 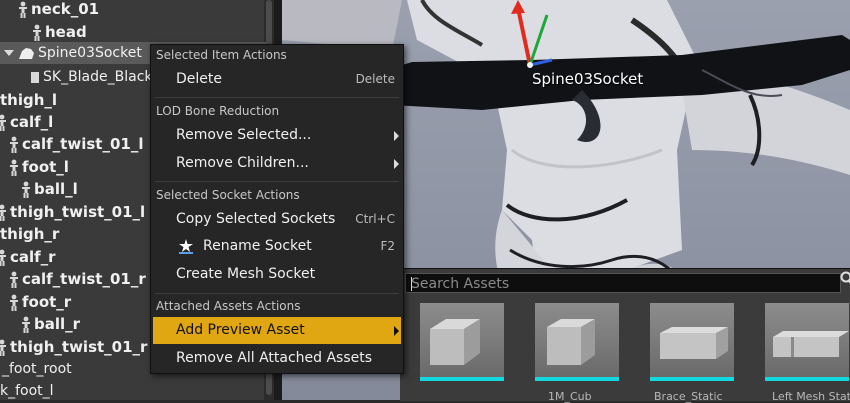 What do you see at coordinates (623, 283) in the screenshot?
I see `search-assets-field: Search Assets` at bounding box center [623, 283].